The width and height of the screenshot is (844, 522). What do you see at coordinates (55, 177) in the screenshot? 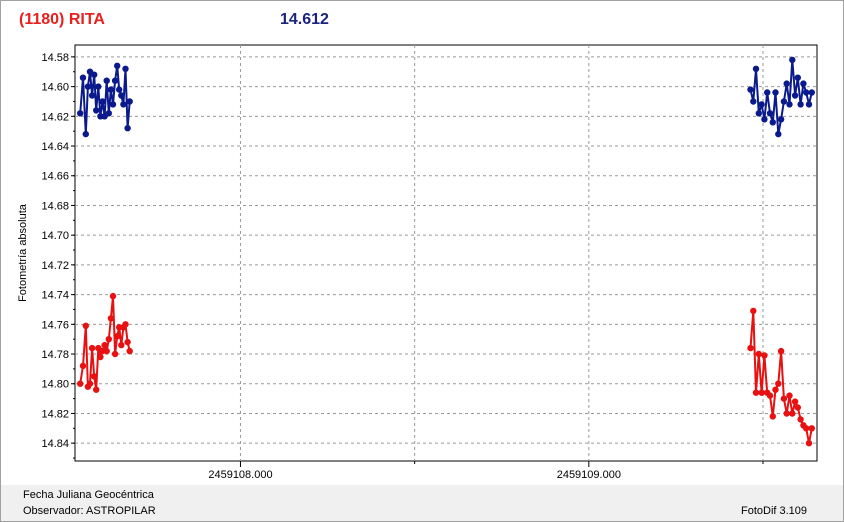
I see `y-tick-label: 14.66` at bounding box center [55, 177].